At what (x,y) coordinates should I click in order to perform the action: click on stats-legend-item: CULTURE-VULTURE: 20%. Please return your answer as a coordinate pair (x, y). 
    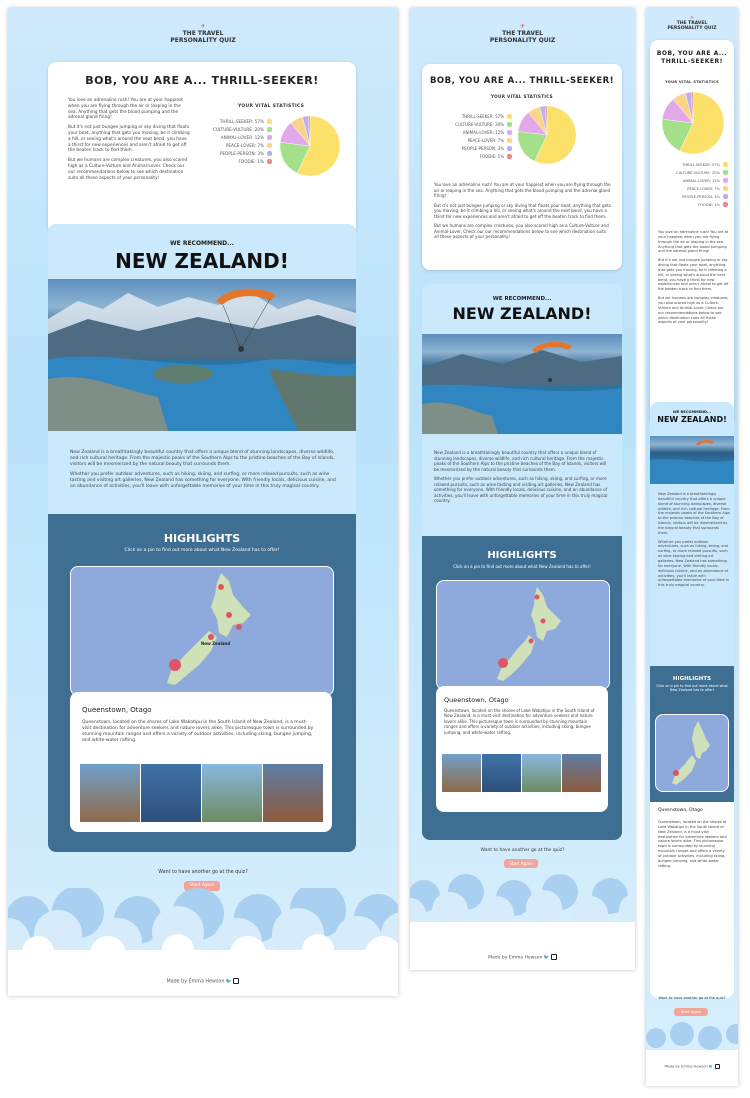
    Looking at the image, I should click on (472, 124).